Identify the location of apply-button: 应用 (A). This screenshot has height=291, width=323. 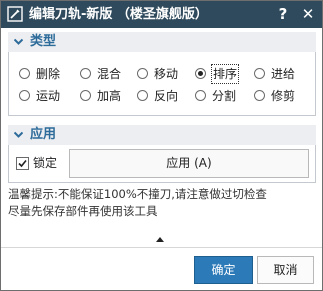
(189, 163).